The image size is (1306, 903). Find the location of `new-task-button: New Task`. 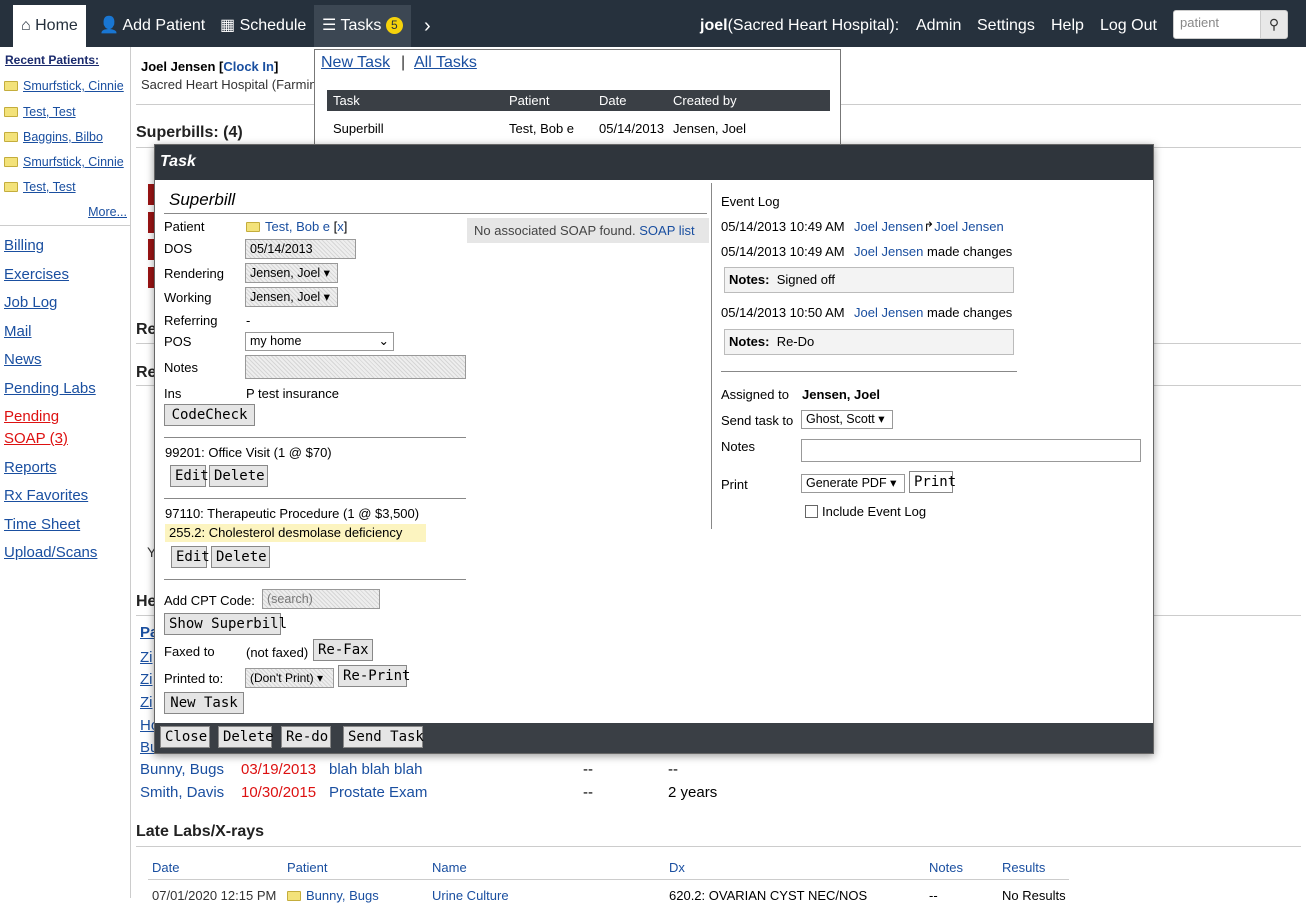

new-task-button: New Task is located at coordinates (204, 703).